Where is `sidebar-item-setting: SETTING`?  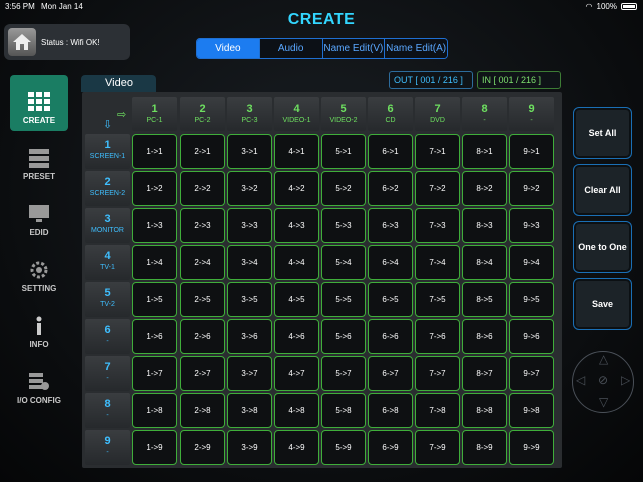 sidebar-item-setting: SETTING is located at coordinates (39, 271).